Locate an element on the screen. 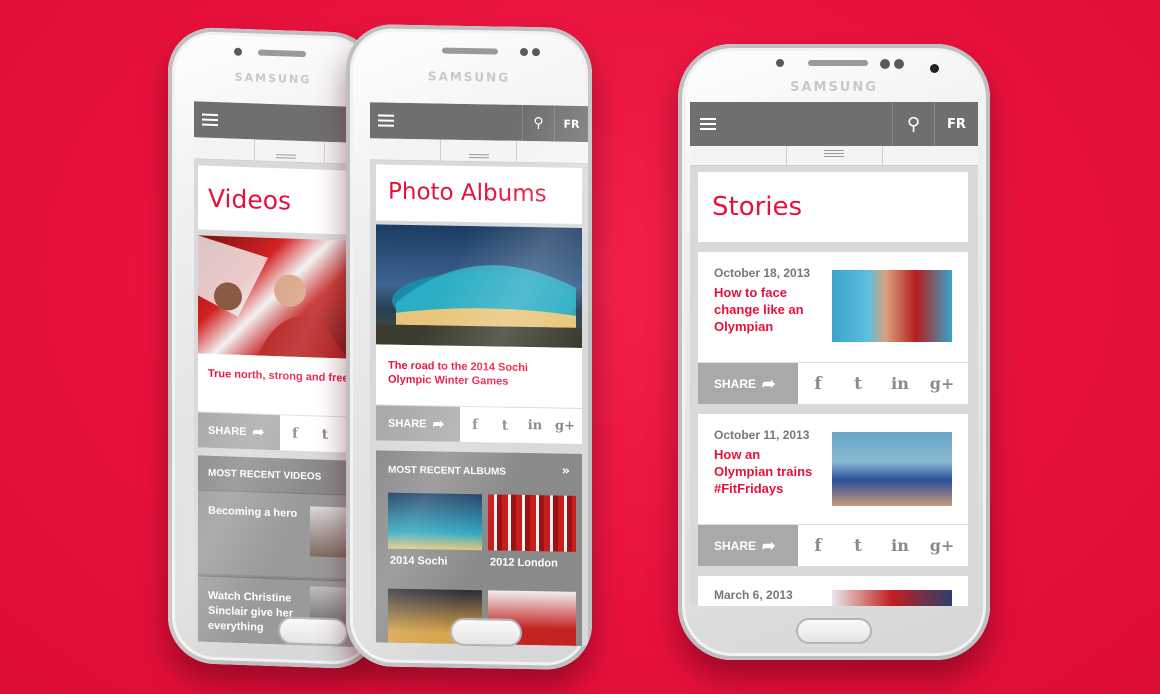  list-item-label: Becoming a hero is located at coordinates (253, 512).